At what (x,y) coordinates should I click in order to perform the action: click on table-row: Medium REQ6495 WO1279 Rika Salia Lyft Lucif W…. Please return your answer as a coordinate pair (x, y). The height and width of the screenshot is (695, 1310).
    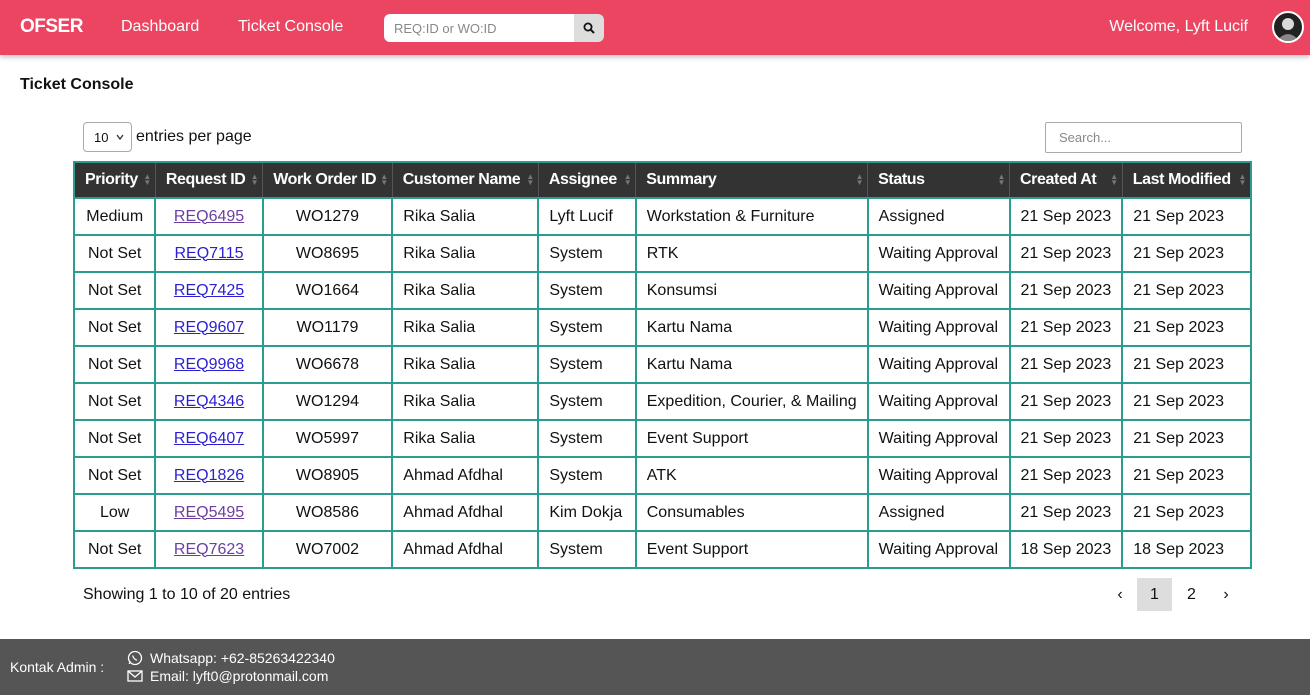
    Looking at the image, I should click on (662, 216).